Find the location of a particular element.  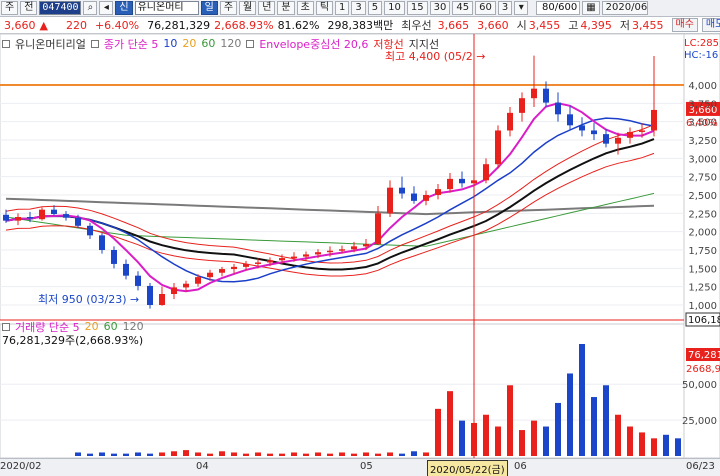

legend-envelope: Envelope중심선 20,6 is located at coordinates (314, 44).